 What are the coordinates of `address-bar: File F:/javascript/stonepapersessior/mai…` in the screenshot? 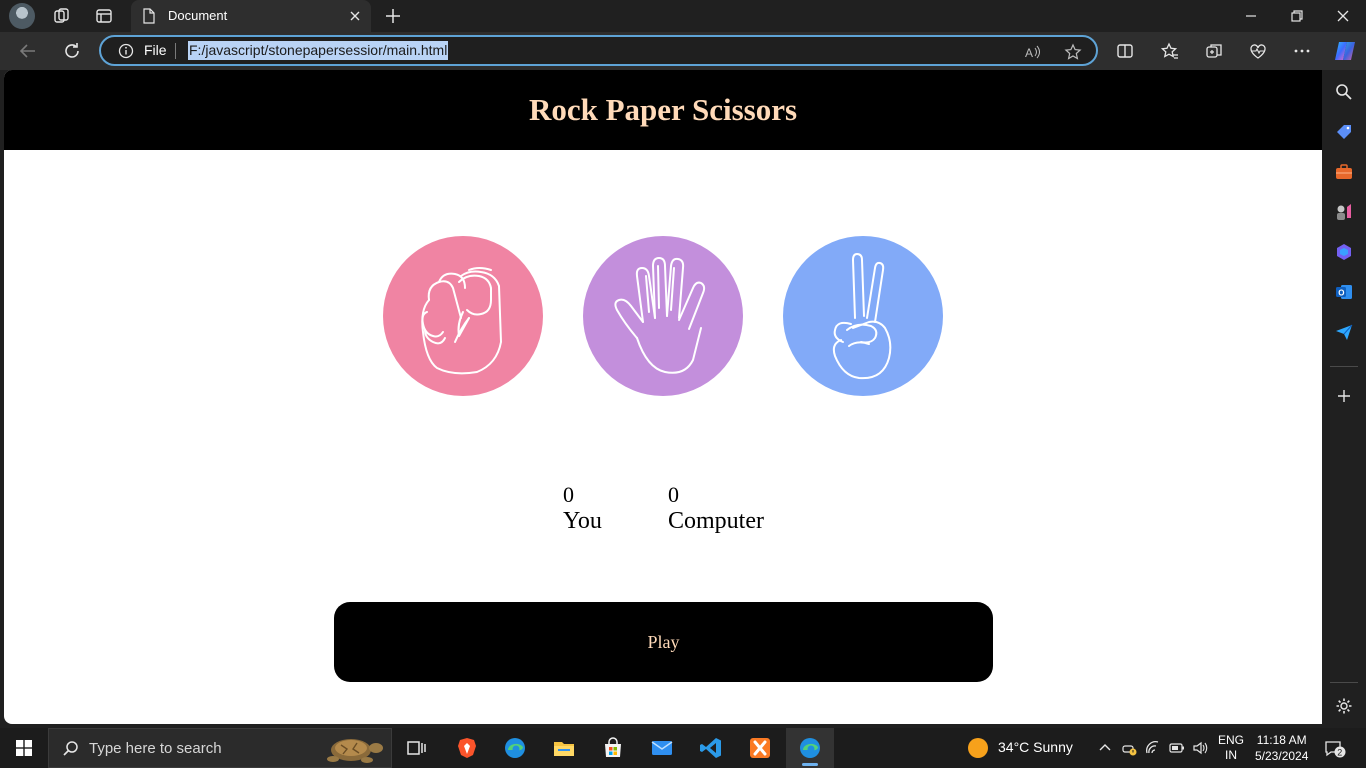 It's located at (598, 50).